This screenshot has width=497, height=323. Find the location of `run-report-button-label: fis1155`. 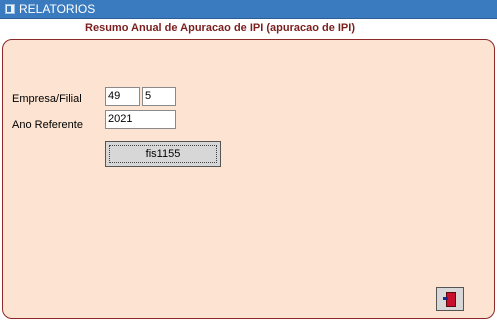

run-report-button-label: fis1155 is located at coordinates (163, 154).